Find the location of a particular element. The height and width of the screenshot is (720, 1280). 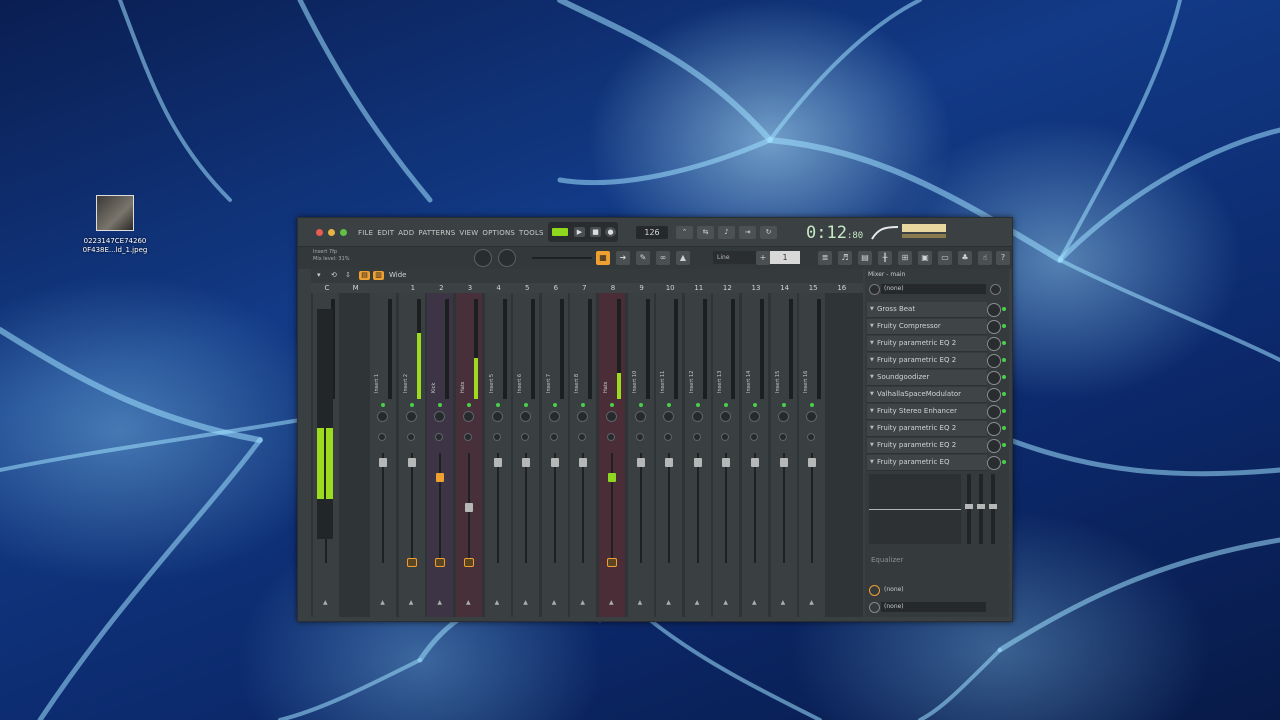

mixer-options-icon: ⟲ is located at coordinates (334, 275).